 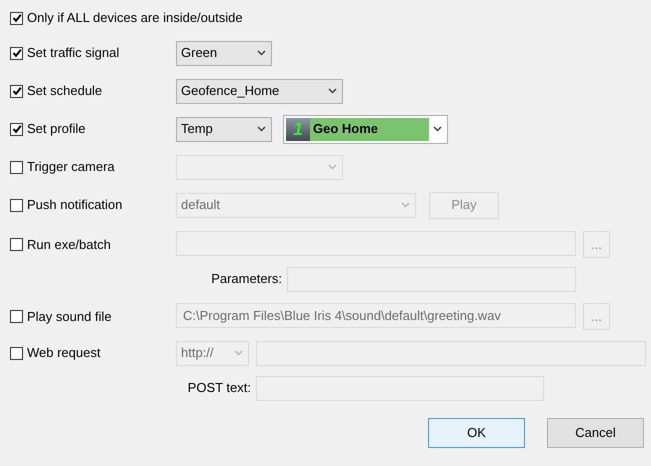 I want to click on option-label: Set schedule, so click(x=64, y=91).